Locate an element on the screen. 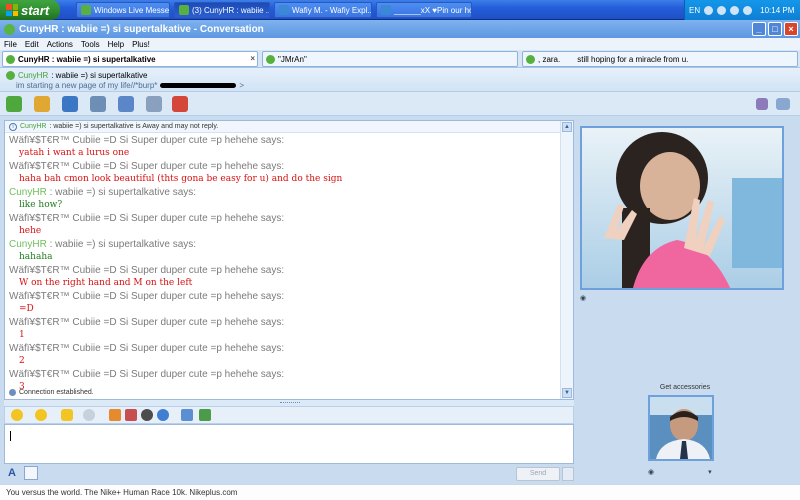  network-icon is located at coordinates (709, 10).